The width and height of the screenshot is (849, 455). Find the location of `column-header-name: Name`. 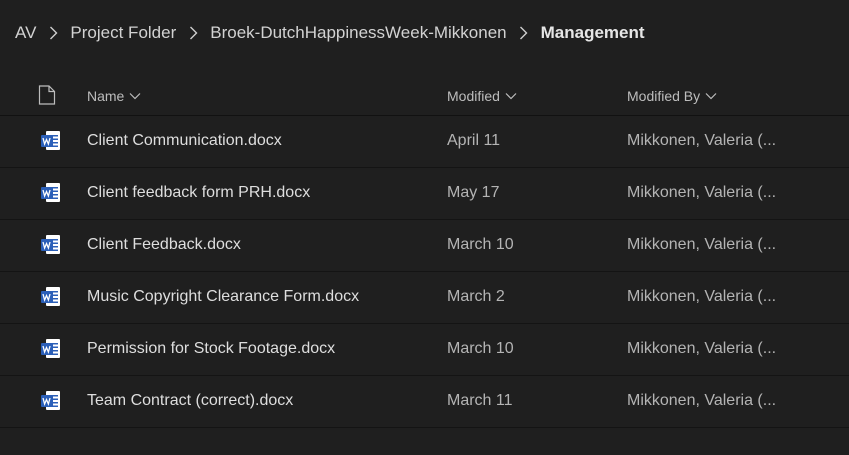

column-header-name: Name is located at coordinates (114, 96).